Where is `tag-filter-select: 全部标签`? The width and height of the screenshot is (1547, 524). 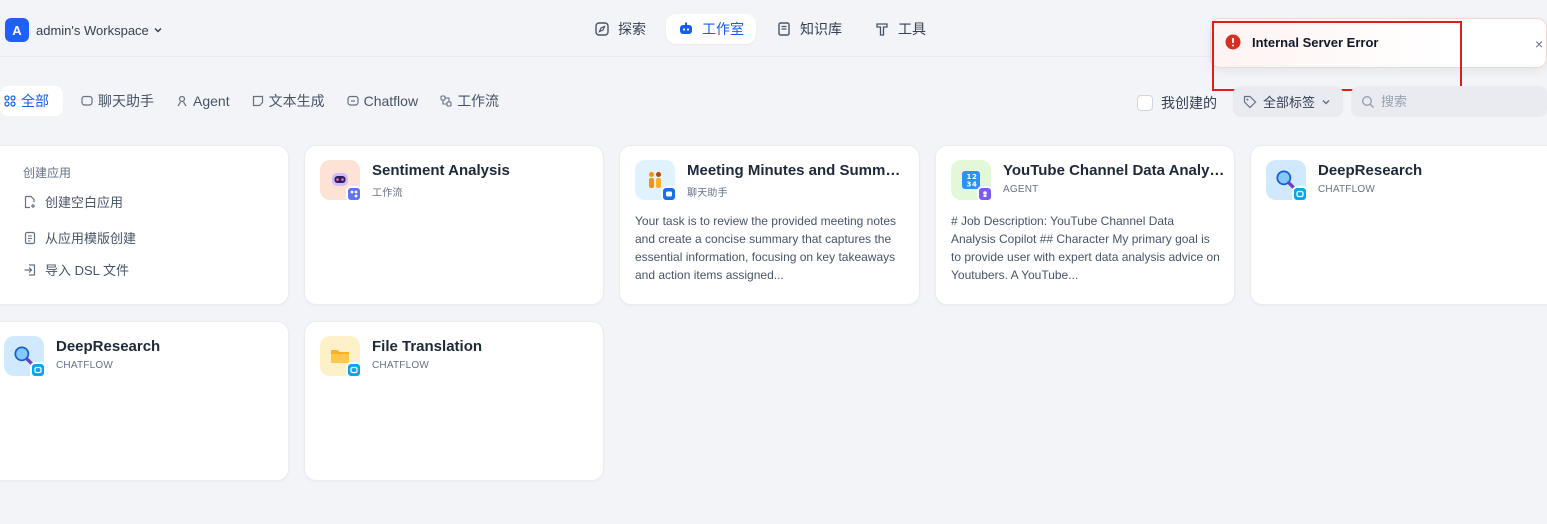
tag-filter-select: 全部标签 is located at coordinates (1288, 101).